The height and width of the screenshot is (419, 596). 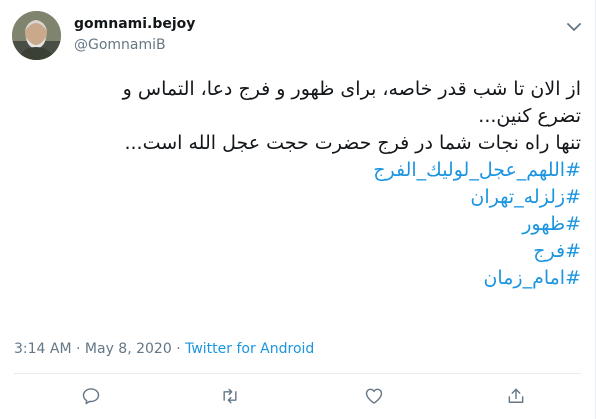 I want to click on share-icon, so click(x=516, y=395).